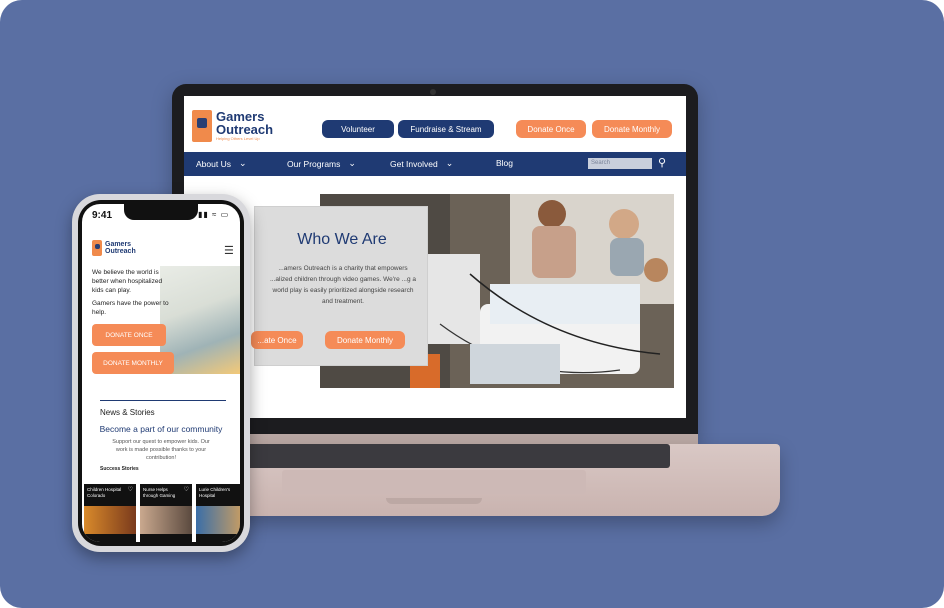 This screenshot has height=608, width=944. What do you see at coordinates (129, 335) in the screenshot?
I see `mobile-donate-once-button: DONATE ONCE` at bounding box center [129, 335].